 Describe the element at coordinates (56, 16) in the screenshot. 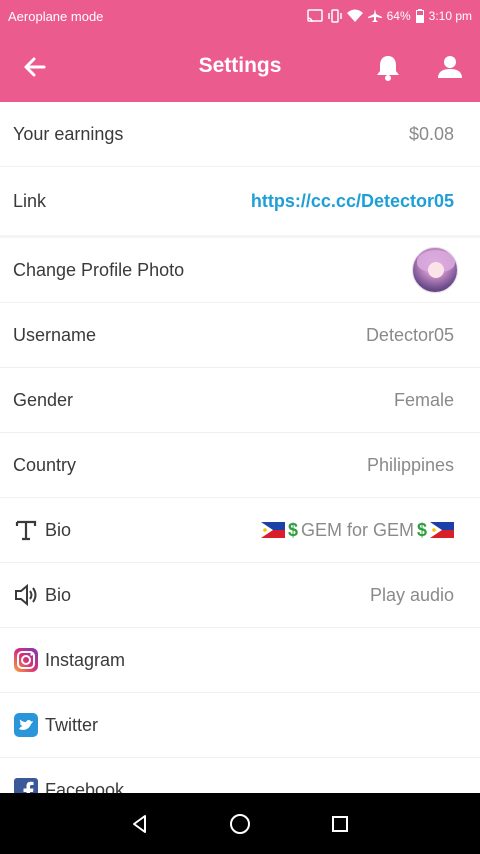

I see `status-airplane-text: Aeroplane mode` at that location.